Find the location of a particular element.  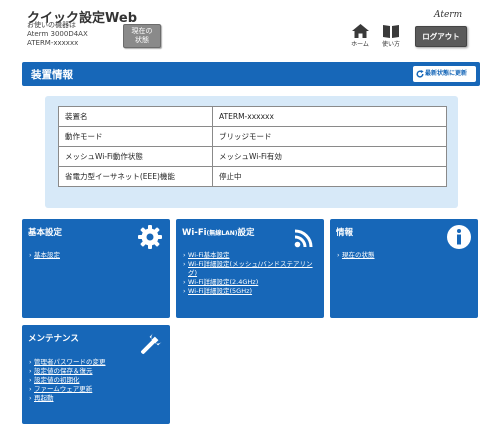

status-button-line2: 状態 is located at coordinates (142, 40).